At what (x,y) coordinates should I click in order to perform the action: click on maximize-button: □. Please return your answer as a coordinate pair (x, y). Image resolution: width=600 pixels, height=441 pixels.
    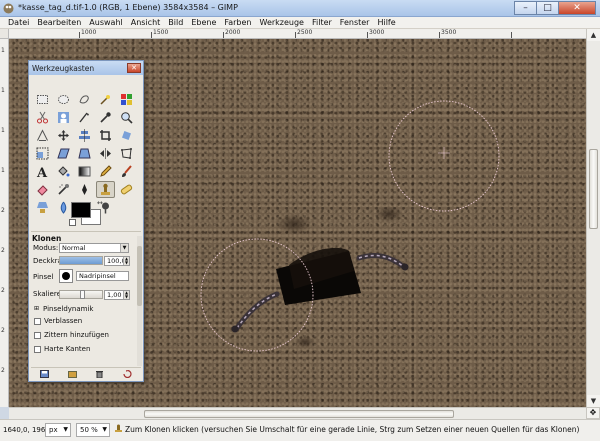
    Looking at the image, I should click on (547, 8).